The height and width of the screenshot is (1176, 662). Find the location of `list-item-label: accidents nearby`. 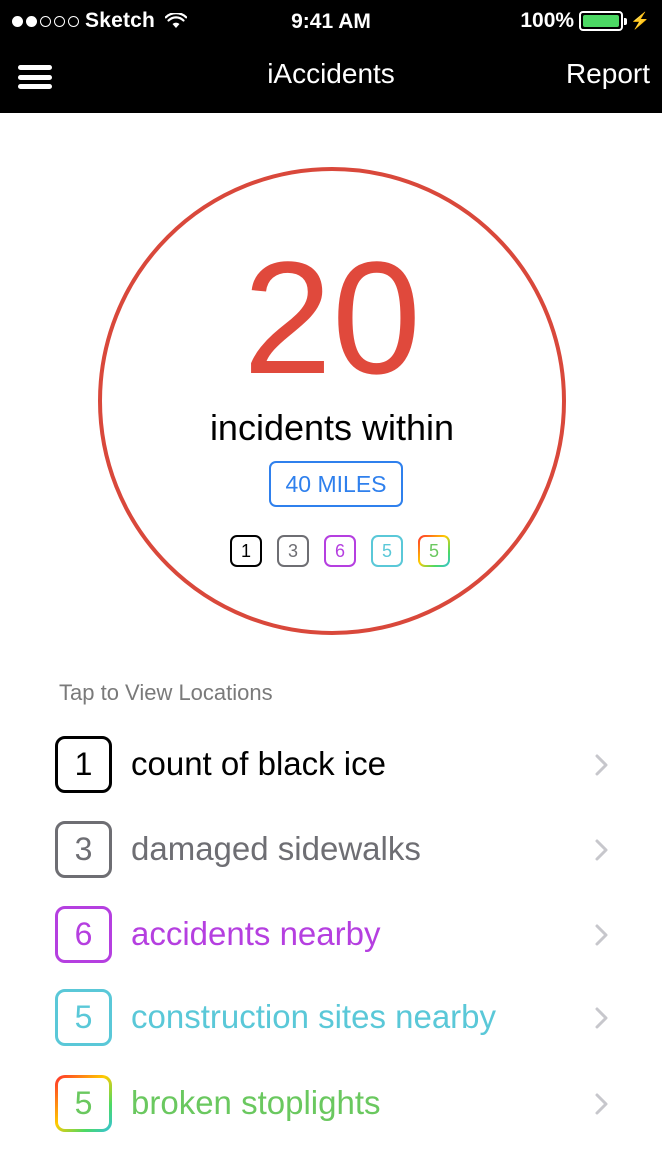

list-item-label: accidents nearby is located at coordinates (256, 933).